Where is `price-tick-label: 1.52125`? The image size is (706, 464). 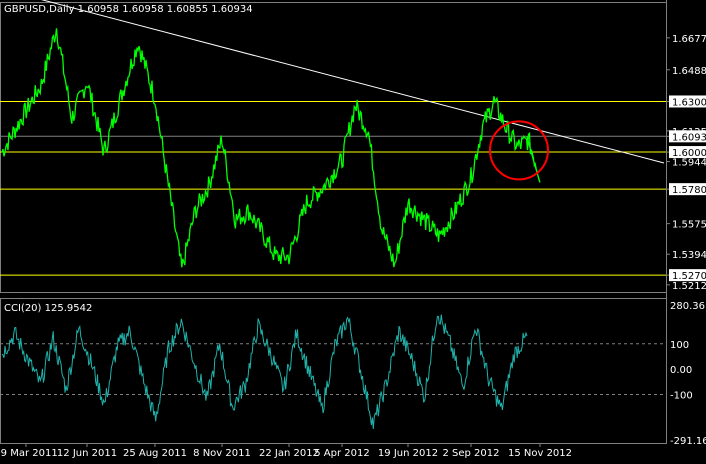
price-tick-label: 1.52125 is located at coordinates (689, 286).